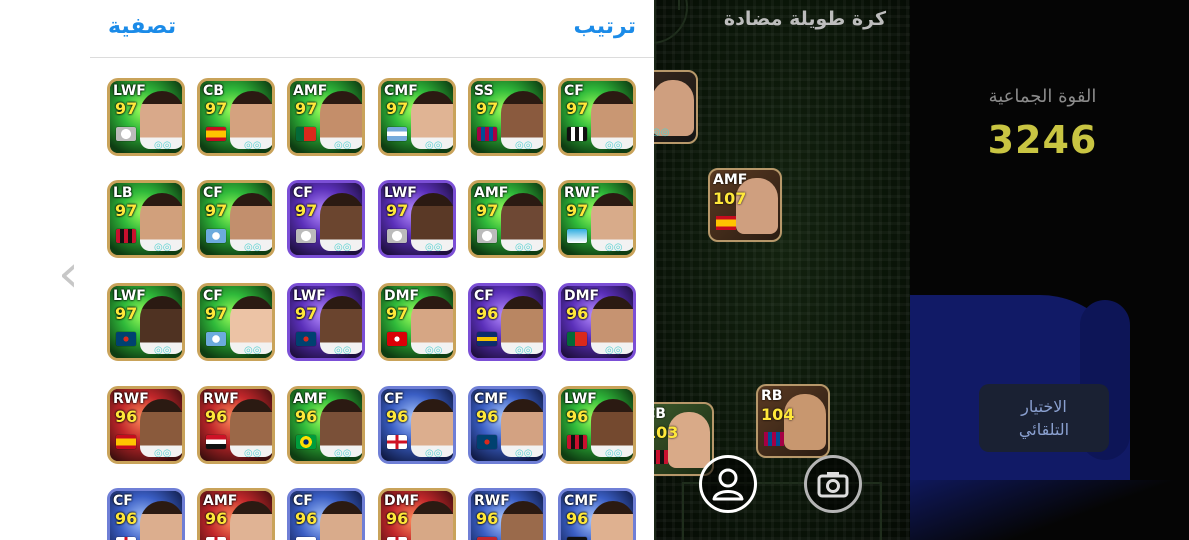 The height and width of the screenshot is (540, 1189). What do you see at coordinates (236, 117) in the screenshot?
I see `player-card: CB 97 ◎◎` at bounding box center [236, 117].